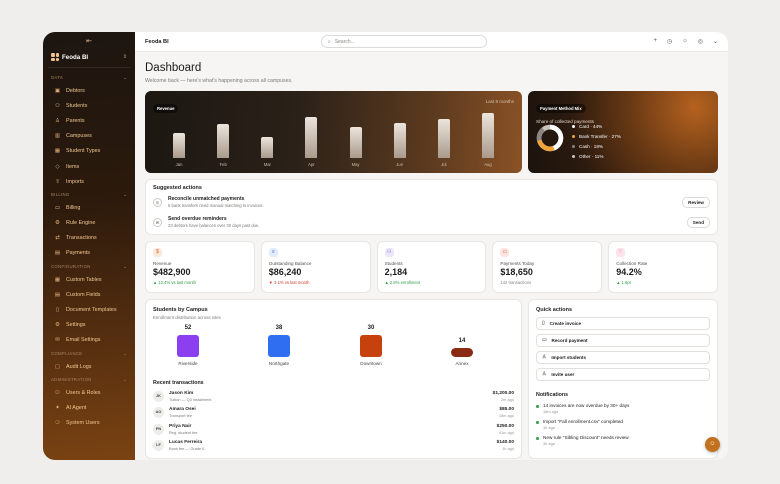 This screenshot has height=484, width=780. Describe the element at coordinates (462, 345) in the screenshot. I see `campus-annex: 14 Annex` at that location.